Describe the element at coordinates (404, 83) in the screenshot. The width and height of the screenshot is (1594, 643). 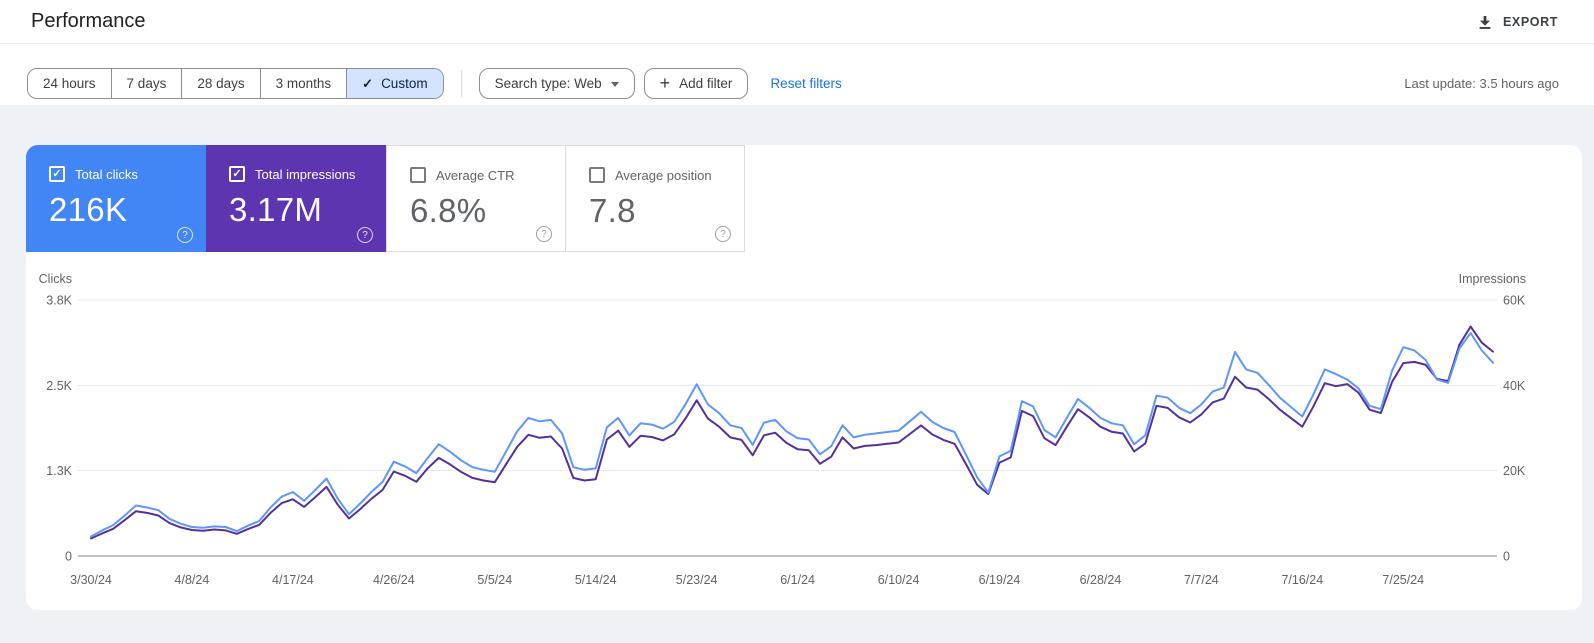
I see `range-label: Custom` at that location.